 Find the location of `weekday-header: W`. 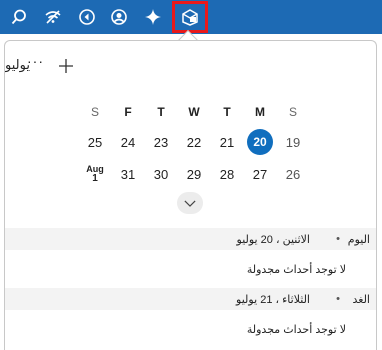

weekday-header: W is located at coordinates (194, 112).